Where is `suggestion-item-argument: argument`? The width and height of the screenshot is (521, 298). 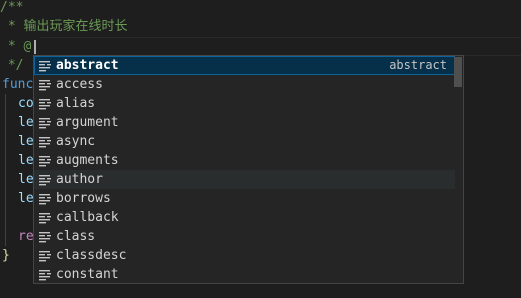
suggestion-item-argument: argument is located at coordinates (244, 122).